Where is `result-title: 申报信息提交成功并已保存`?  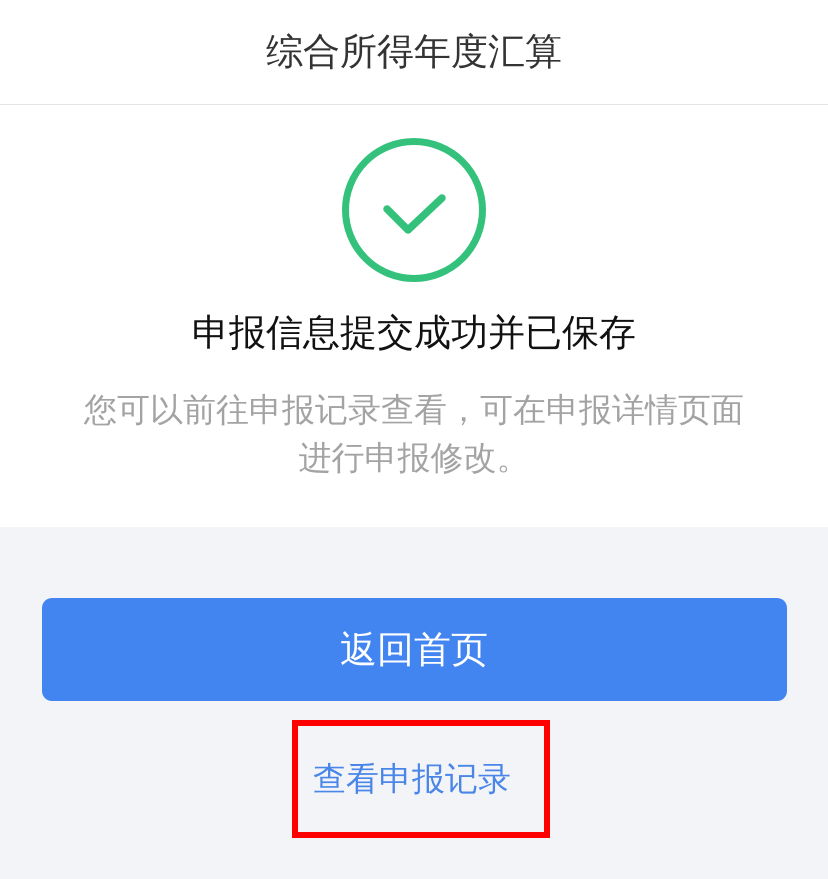
result-title: 申报信息提交成功并已保存 is located at coordinates (414, 333).